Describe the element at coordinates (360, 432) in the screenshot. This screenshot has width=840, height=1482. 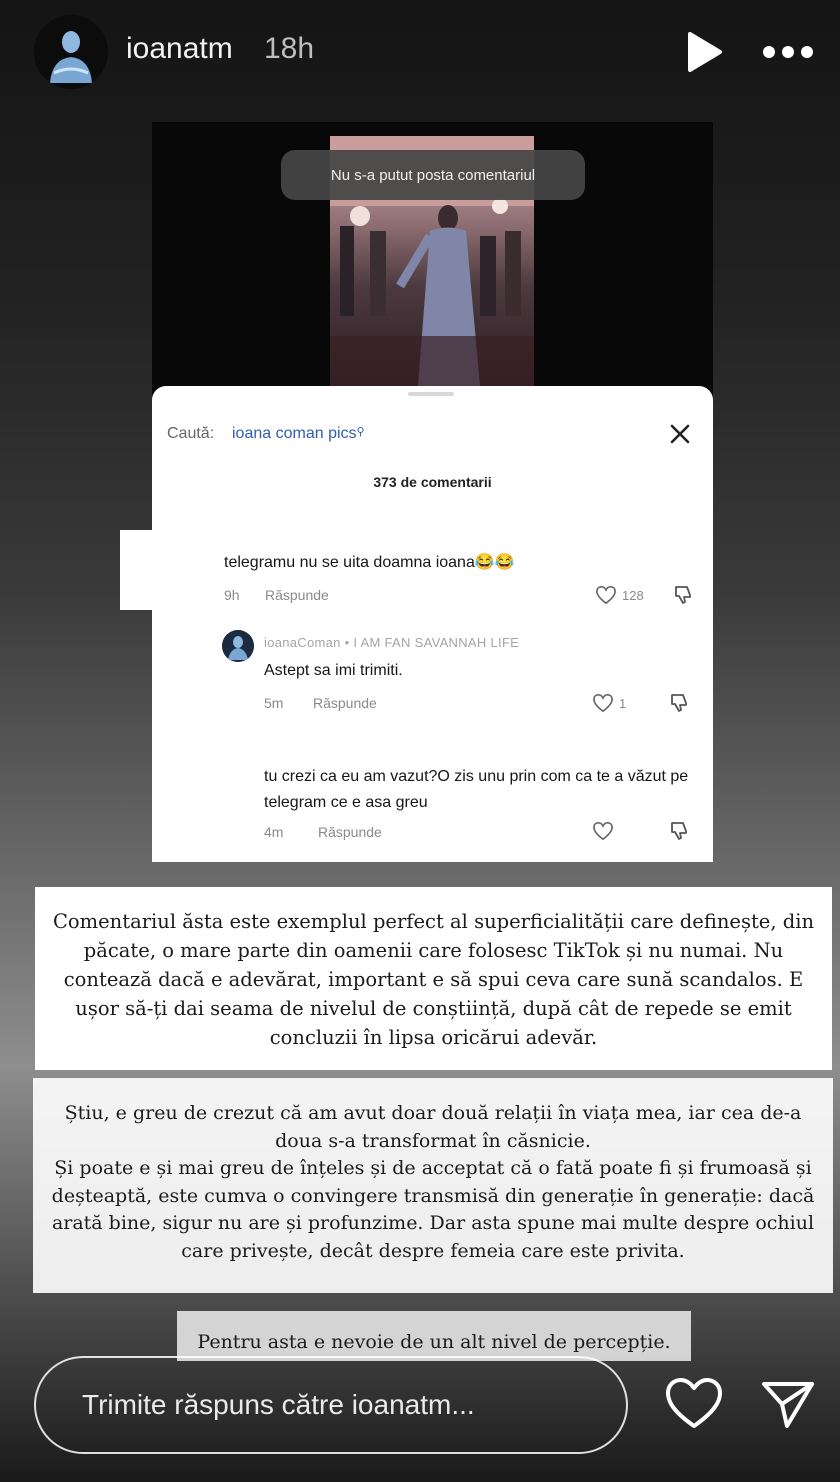
I see `search-icon: ⚲` at that location.